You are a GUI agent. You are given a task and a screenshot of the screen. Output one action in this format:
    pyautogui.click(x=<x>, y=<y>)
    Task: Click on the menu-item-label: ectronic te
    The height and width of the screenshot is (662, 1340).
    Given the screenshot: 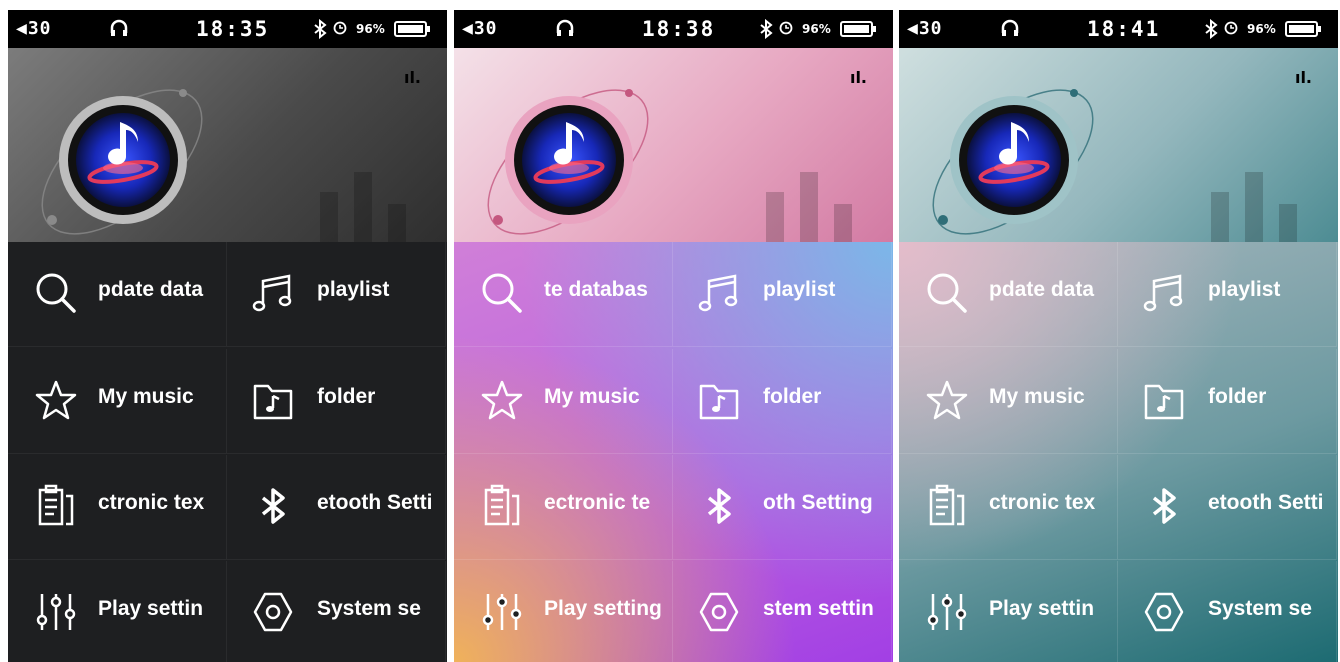 What is the action you would take?
    pyautogui.click(x=597, y=502)
    